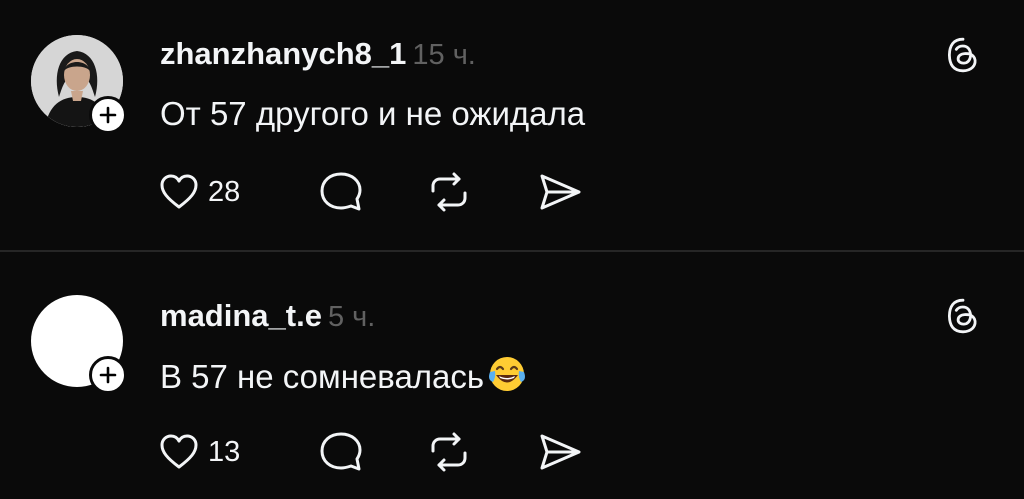 The width and height of the screenshot is (1024, 499). I want to click on post-text-container: В 57 не сомневалась, so click(344, 375).